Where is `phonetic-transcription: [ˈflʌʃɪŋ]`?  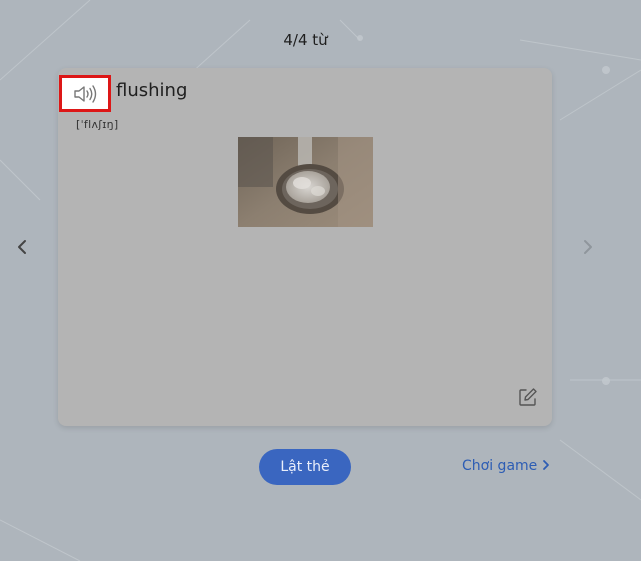
phonetic-transcription: [ˈflʌʃɪŋ] is located at coordinates (97, 124).